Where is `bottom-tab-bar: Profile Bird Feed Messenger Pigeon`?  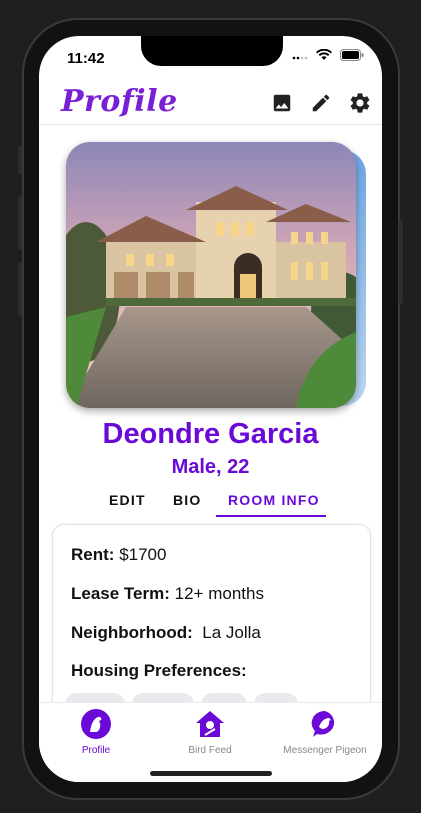
bottom-tab-bar: Profile Bird Feed Messenger Pigeon is located at coordinates (210, 742).